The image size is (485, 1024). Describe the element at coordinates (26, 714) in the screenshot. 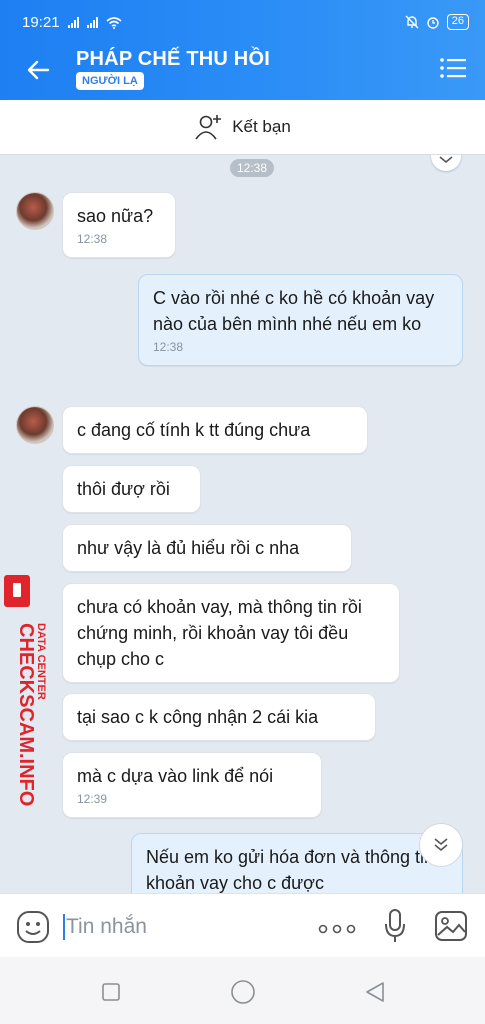

I see `watermark-brand: CHECKSCAM.INFO` at that location.